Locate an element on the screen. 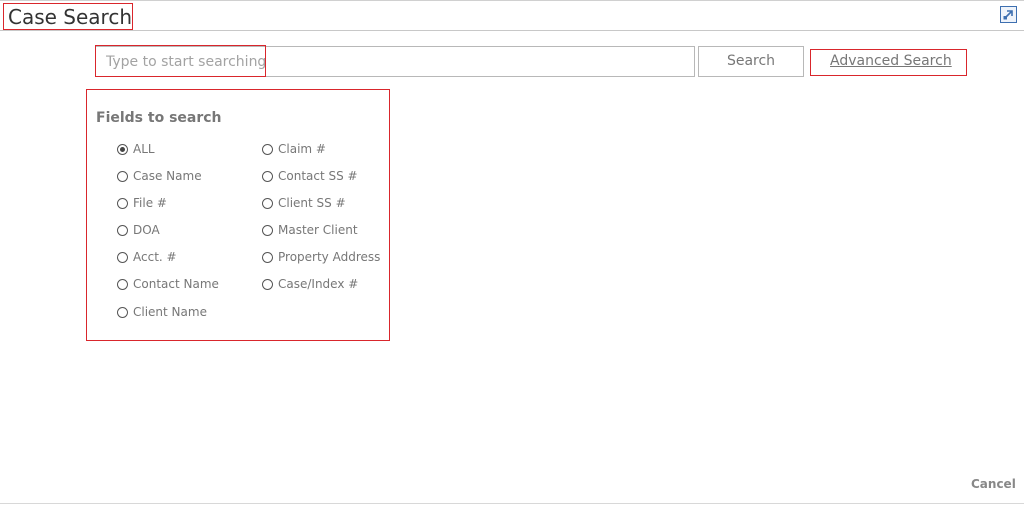  radio-label: ALL is located at coordinates (144, 149).